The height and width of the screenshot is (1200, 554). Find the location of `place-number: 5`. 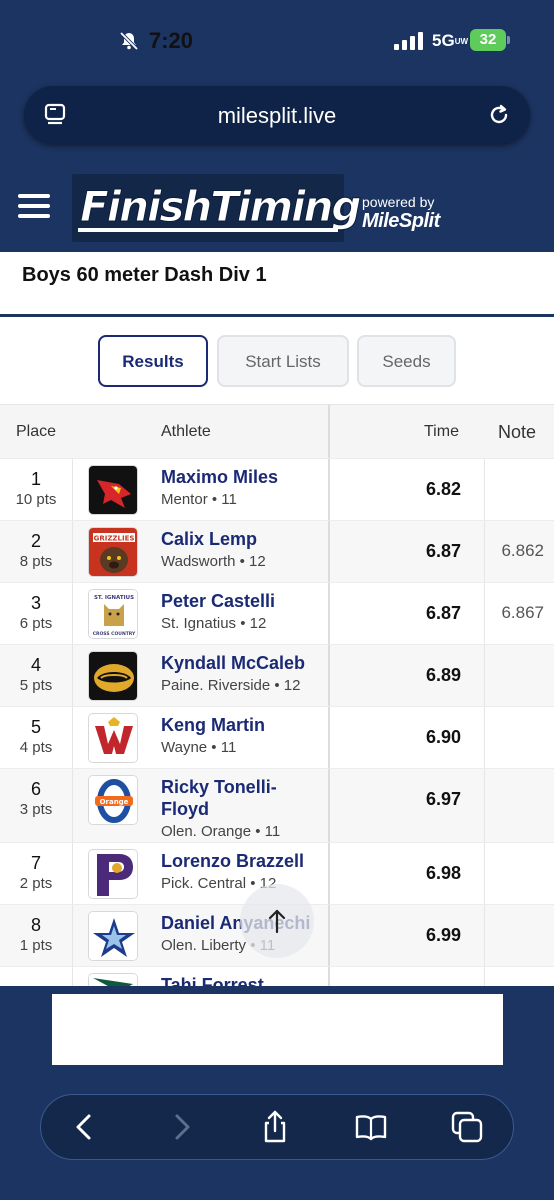

place-number: 5 is located at coordinates (35, 727).